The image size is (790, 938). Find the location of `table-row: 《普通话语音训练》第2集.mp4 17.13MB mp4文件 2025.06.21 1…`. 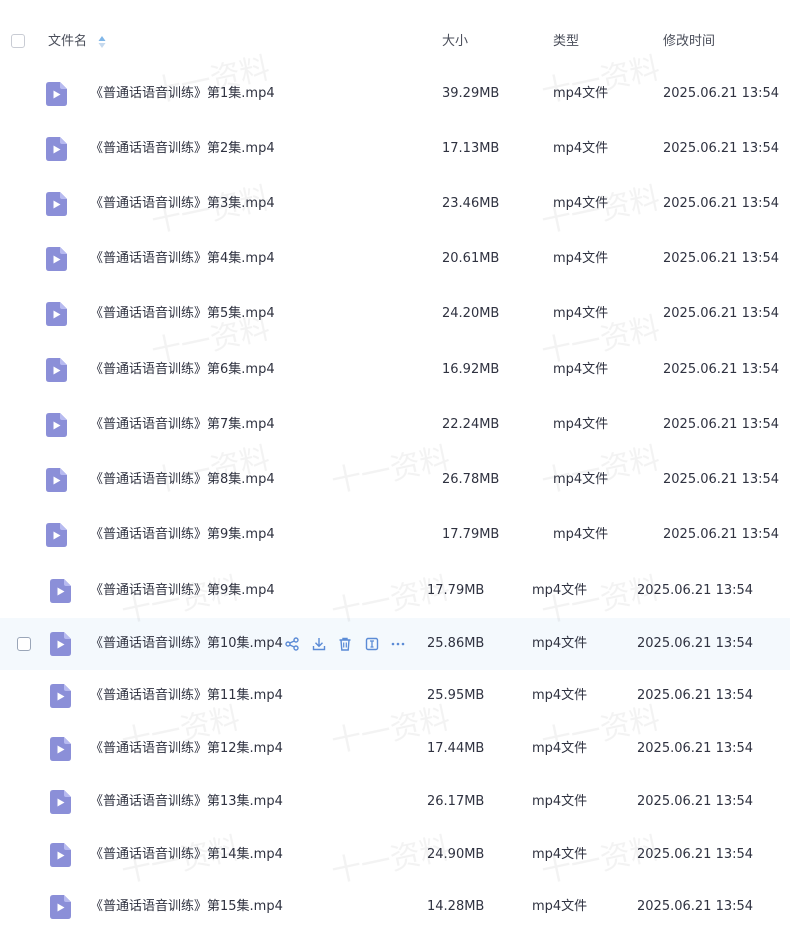

table-row: 《普通话语音训练》第2集.mp4 17.13MB mp4文件 2025.06.21 1… is located at coordinates (395, 148).